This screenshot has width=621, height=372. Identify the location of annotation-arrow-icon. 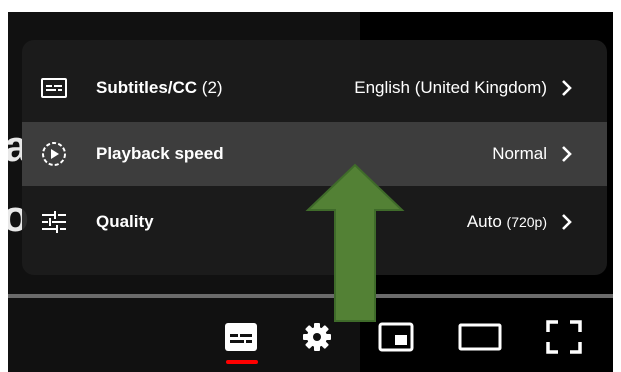
(355, 242).